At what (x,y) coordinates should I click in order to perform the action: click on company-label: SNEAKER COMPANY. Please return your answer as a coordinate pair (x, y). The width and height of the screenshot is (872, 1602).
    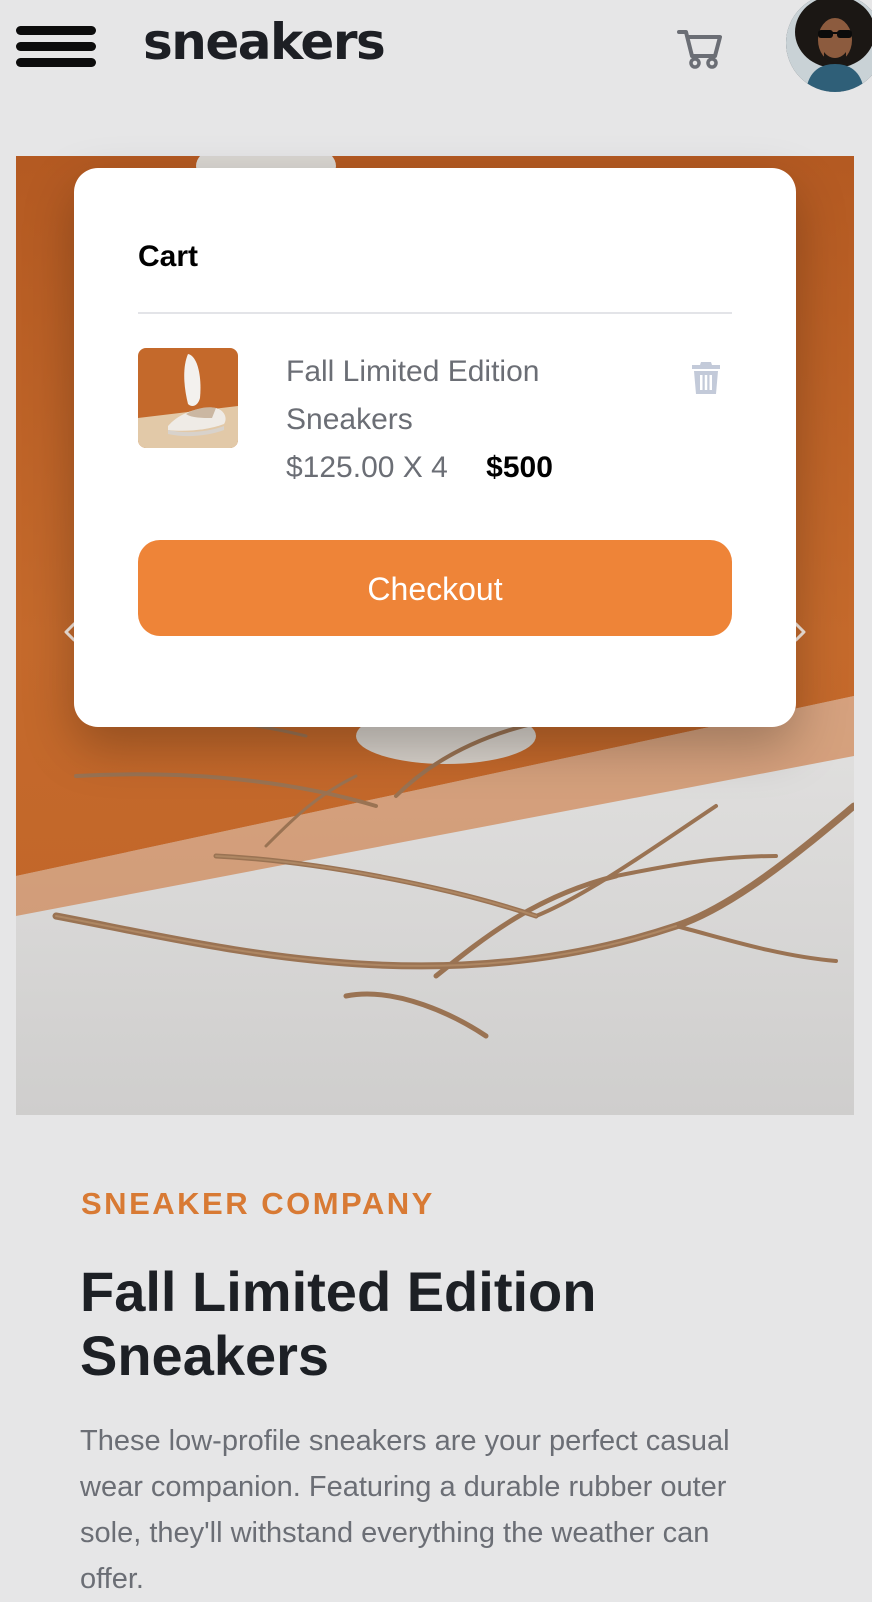
    Looking at the image, I should click on (258, 1203).